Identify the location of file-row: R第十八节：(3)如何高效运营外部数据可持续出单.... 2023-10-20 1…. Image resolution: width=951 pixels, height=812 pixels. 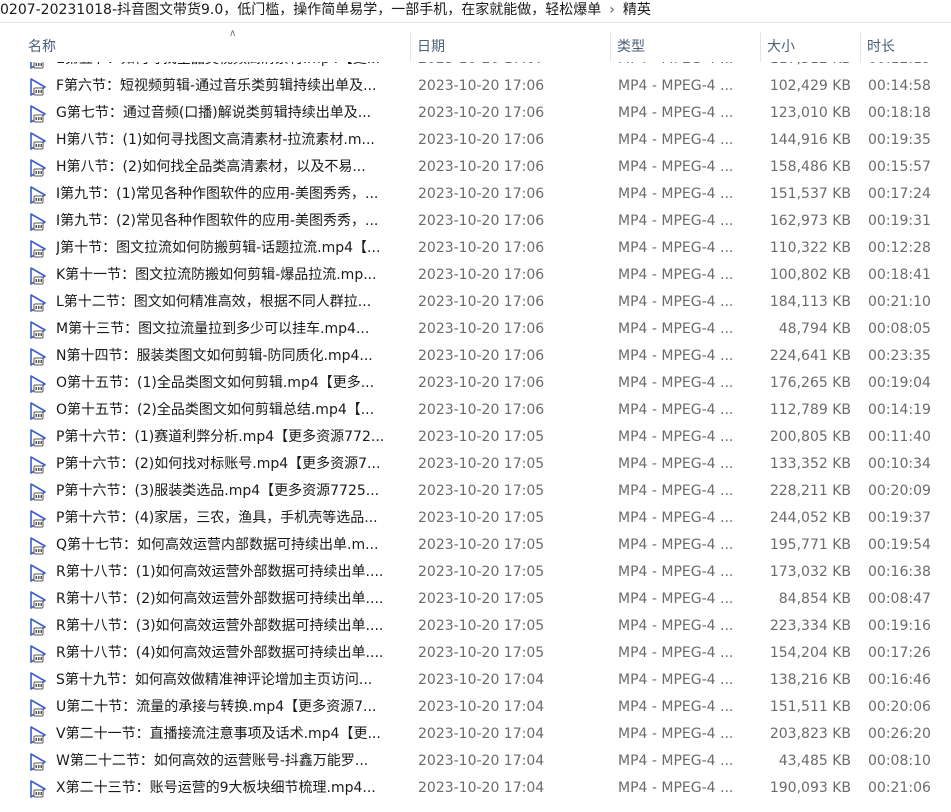
(475, 626).